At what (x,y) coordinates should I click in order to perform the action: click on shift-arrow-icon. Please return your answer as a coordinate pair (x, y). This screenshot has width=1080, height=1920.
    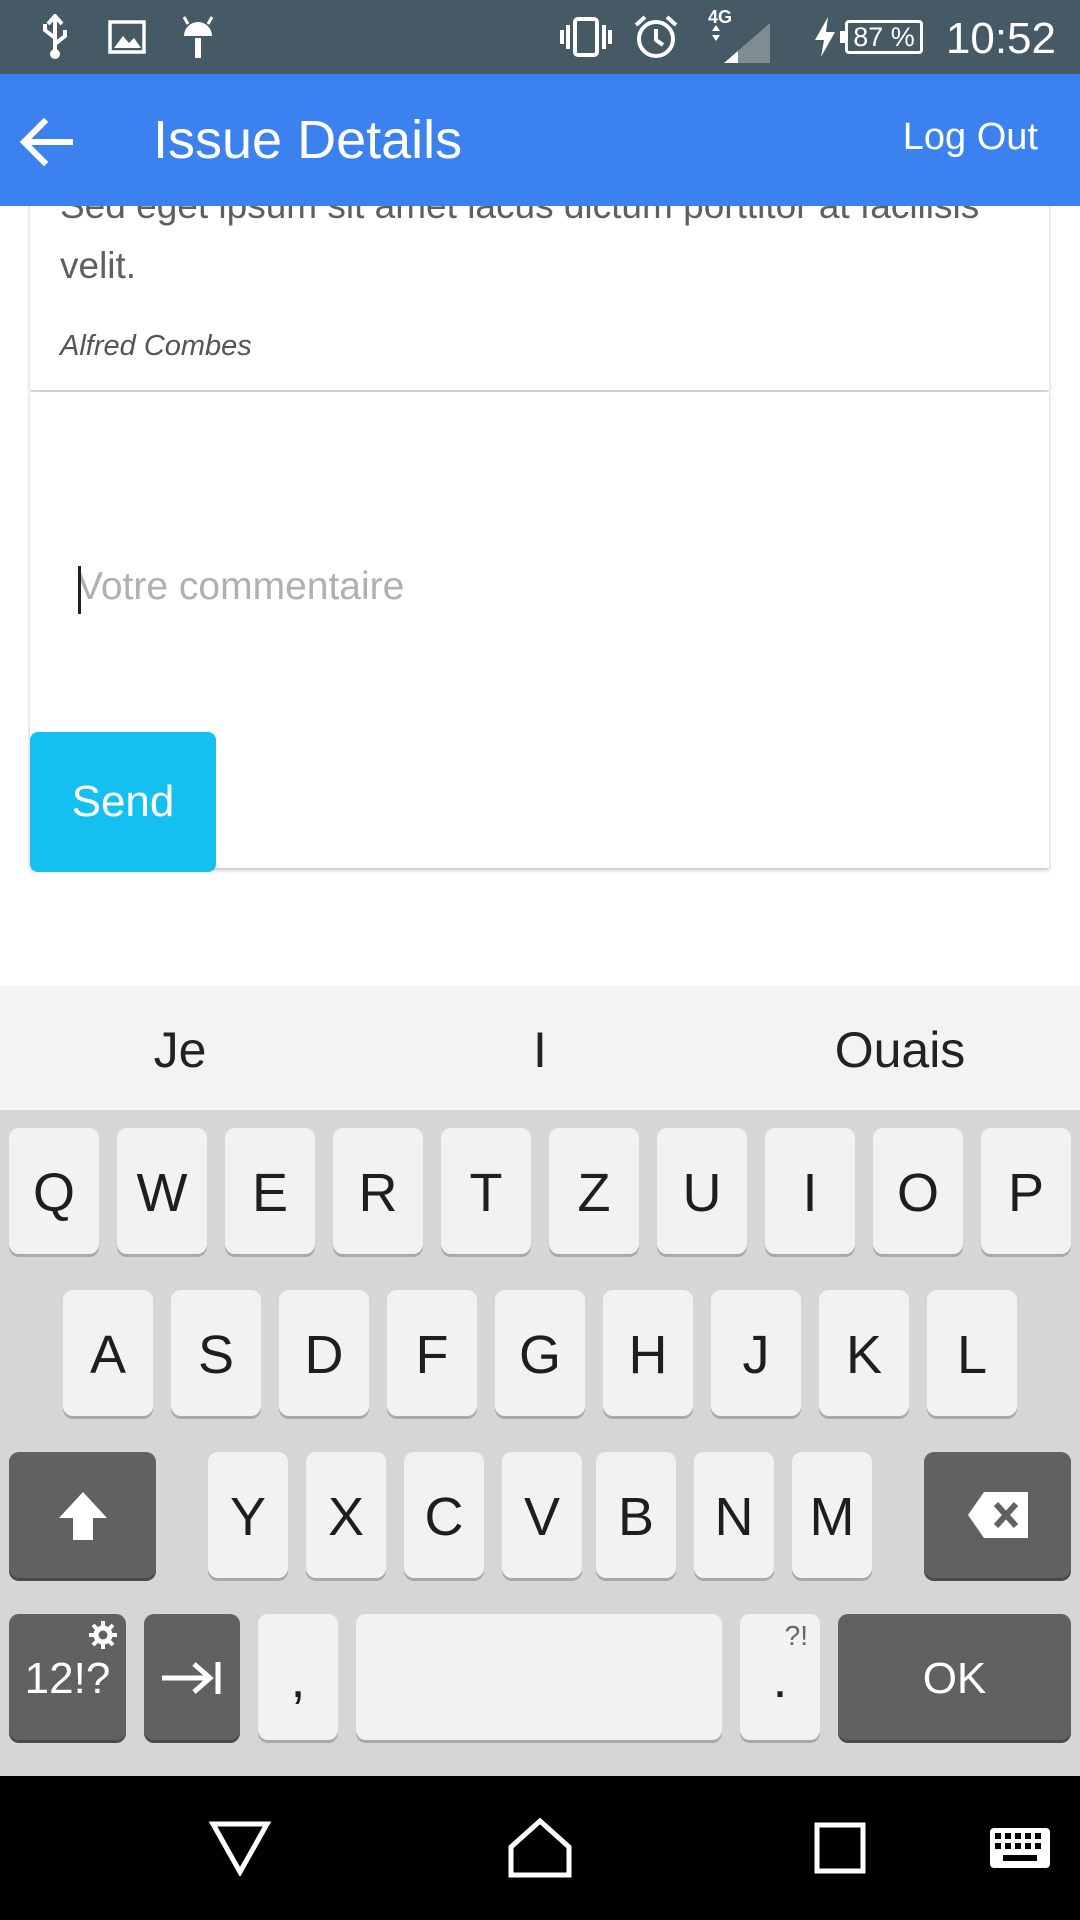
    Looking at the image, I should click on (82, 1516).